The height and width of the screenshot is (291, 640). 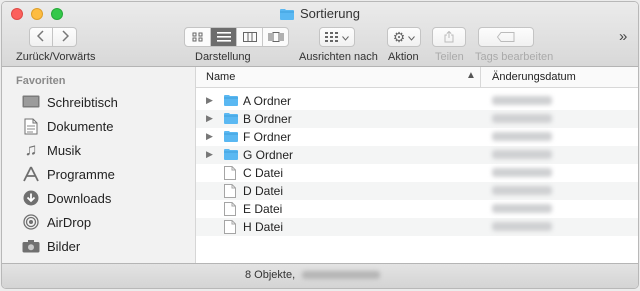 I want to click on window-title: Sortierung, so click(x=320, y=14).